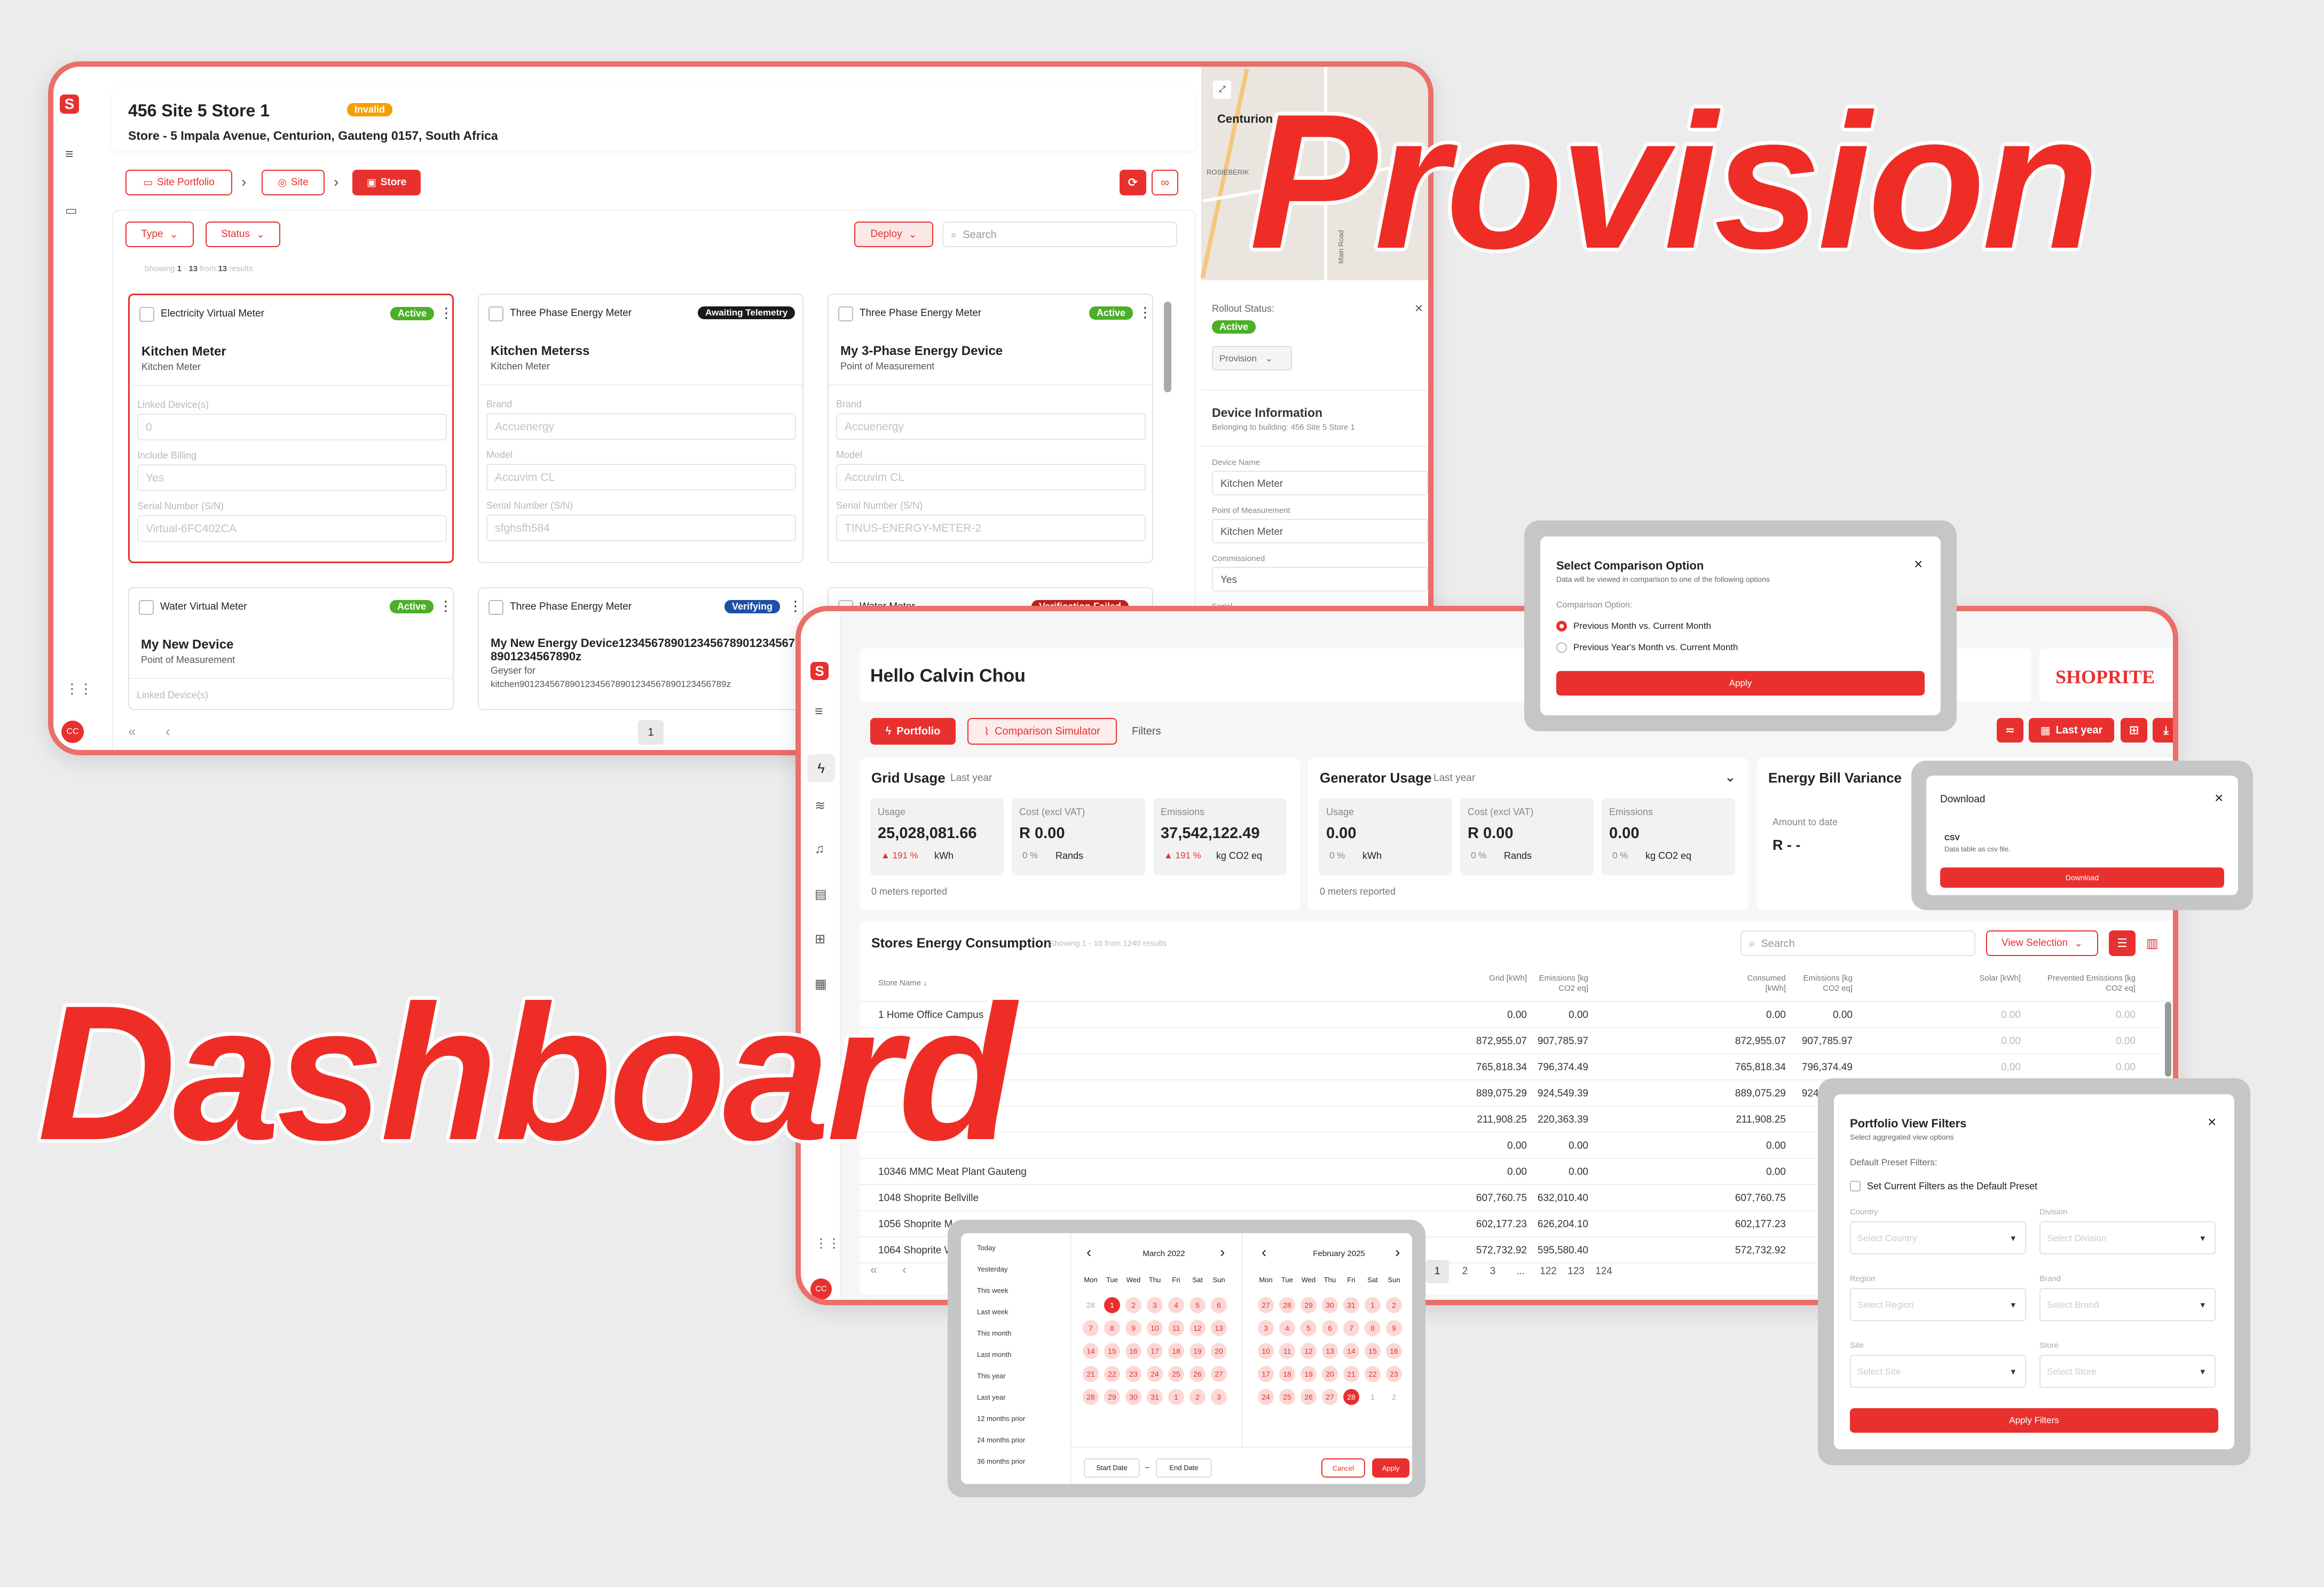 This screenshot has height=1587, width=2324. I want to click on status-filter: Status ⌄, so click(243, 234).